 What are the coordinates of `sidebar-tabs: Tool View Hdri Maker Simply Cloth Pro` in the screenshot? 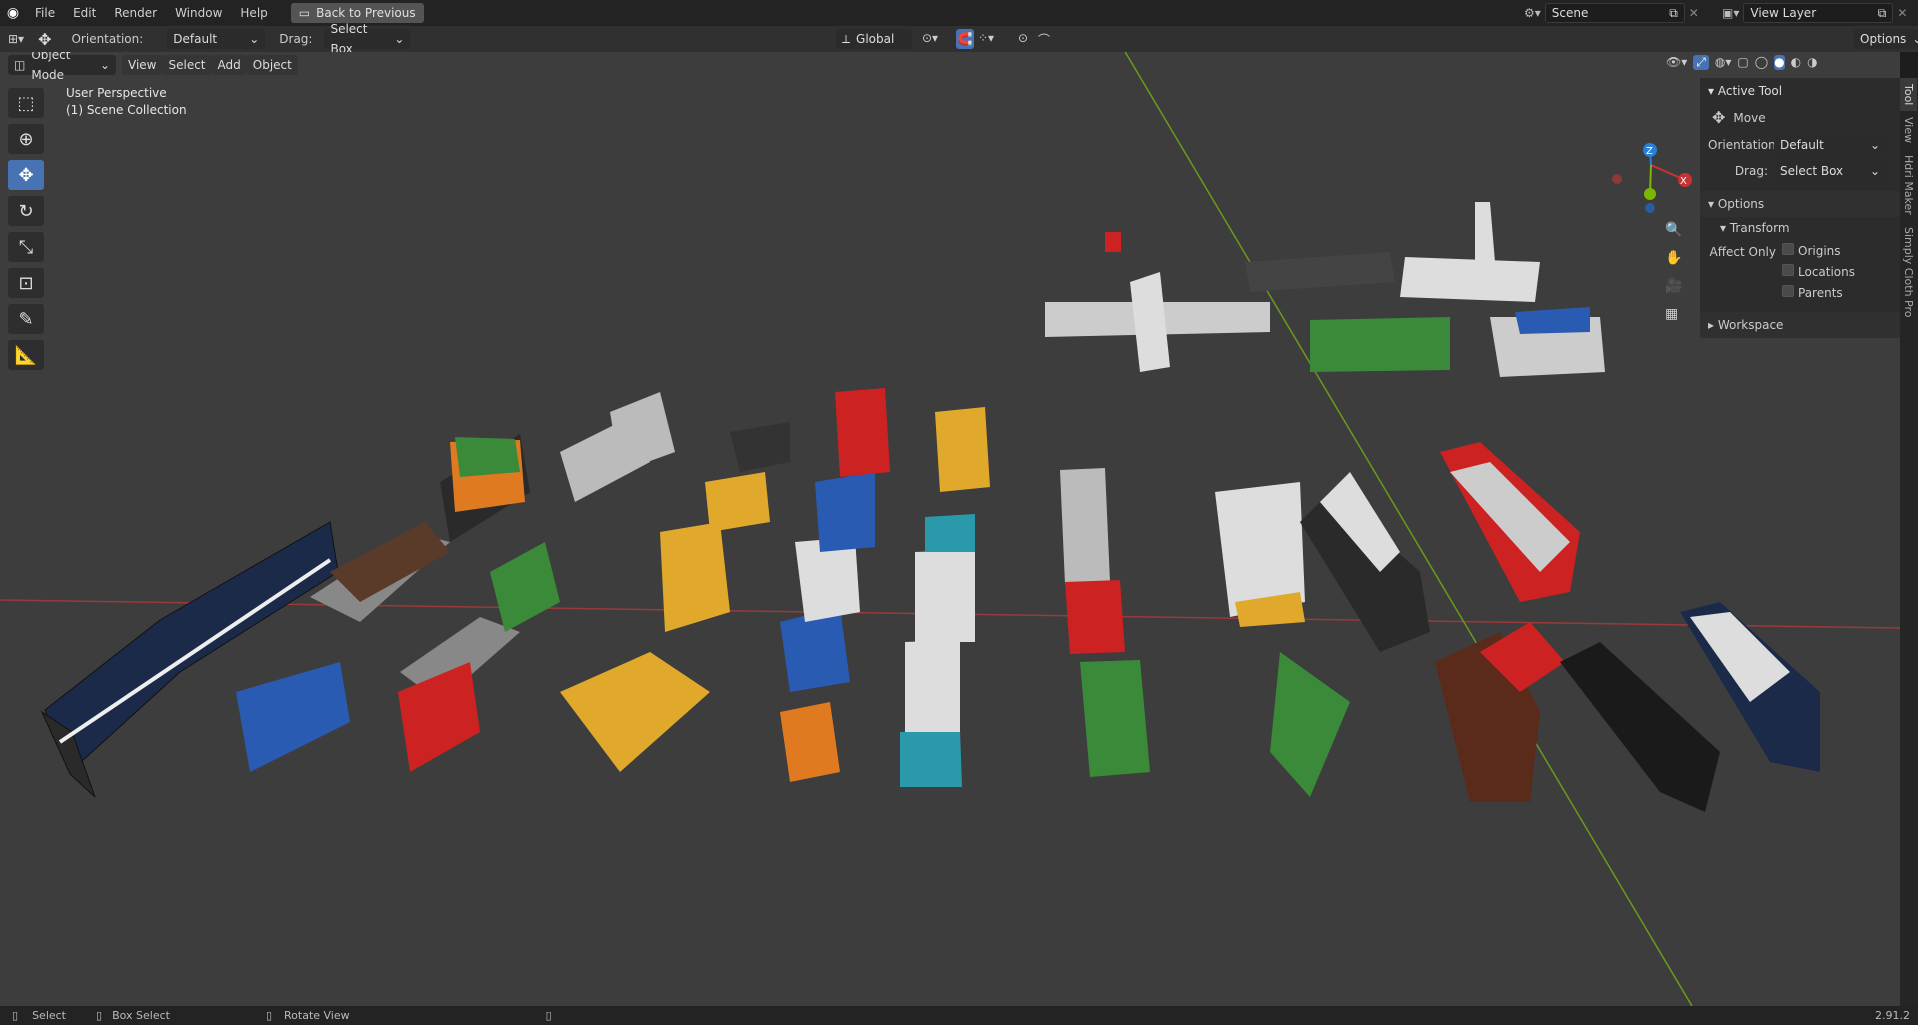 It's located at (1909, 542).